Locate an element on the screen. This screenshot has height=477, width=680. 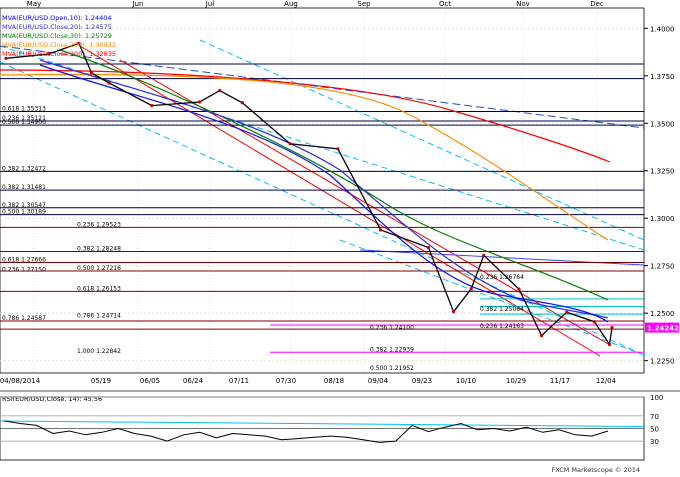
fib-level-label: 0.618 1.26153 is located at coordinates (99, 288).